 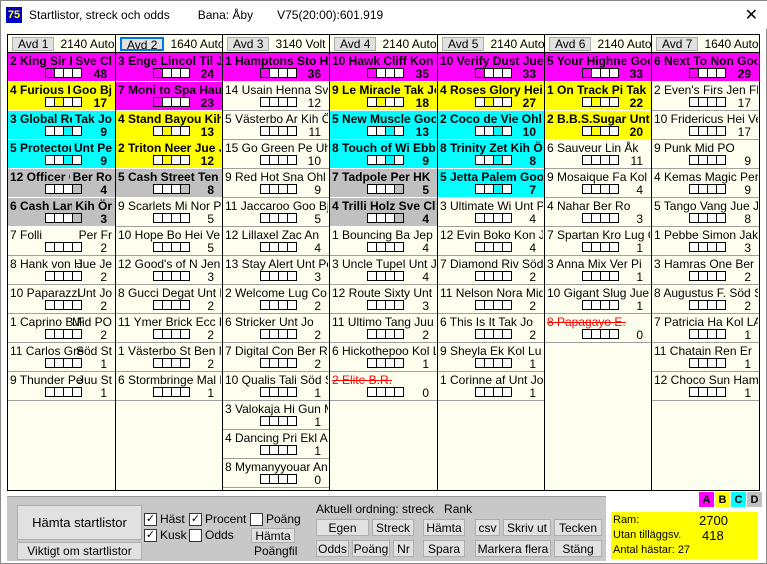 I want to click on horse-row: 8 Papagayo E. 0, so click(x=598, y=328).